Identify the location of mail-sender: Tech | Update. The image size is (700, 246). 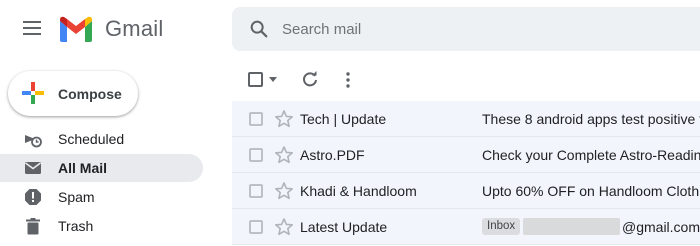
(343, 119).